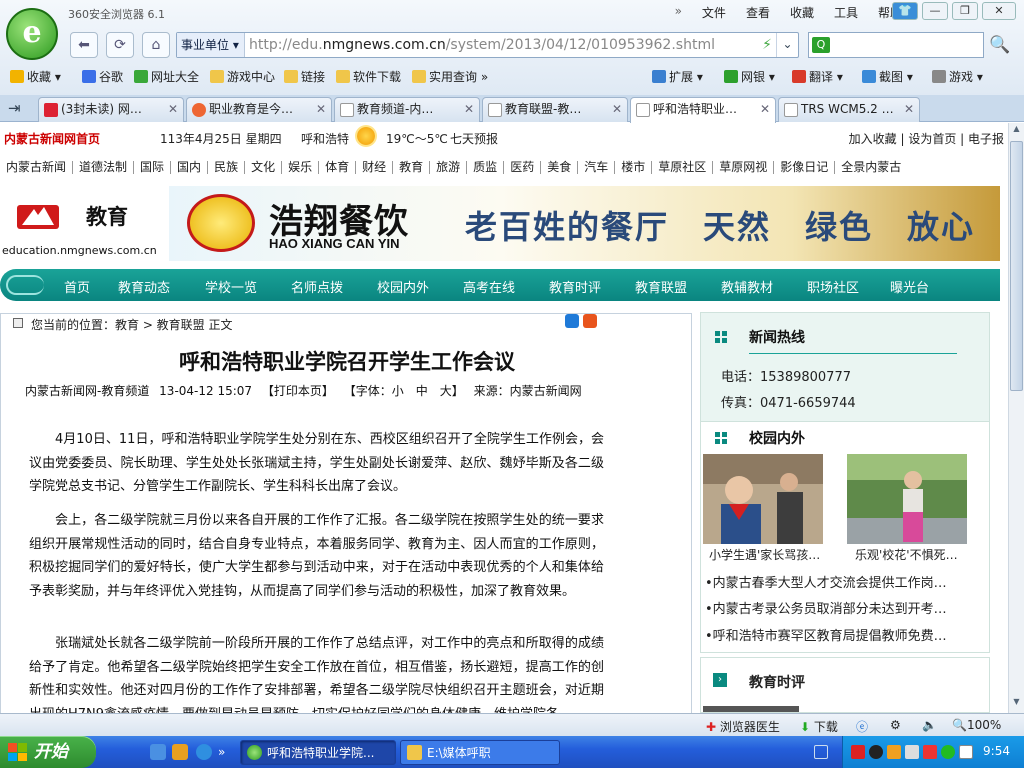 The height and width of the screenshot is (768, 1024). Describe the element at coordinates (486, 167) in the screenshot. I see `sitenav-item: 质监` at that location.